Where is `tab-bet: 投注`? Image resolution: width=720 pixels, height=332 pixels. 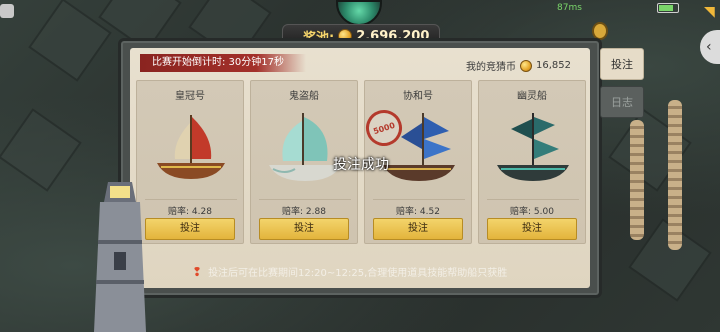 tab-bet: 投注 is located at coordinates (622, 64).